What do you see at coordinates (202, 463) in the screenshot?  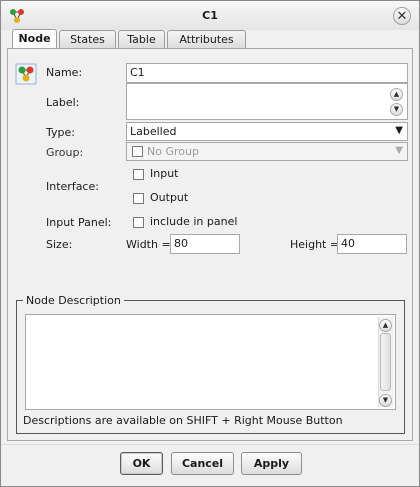 I see `cancel-button: Cancel` at bounding box center [202, 463].